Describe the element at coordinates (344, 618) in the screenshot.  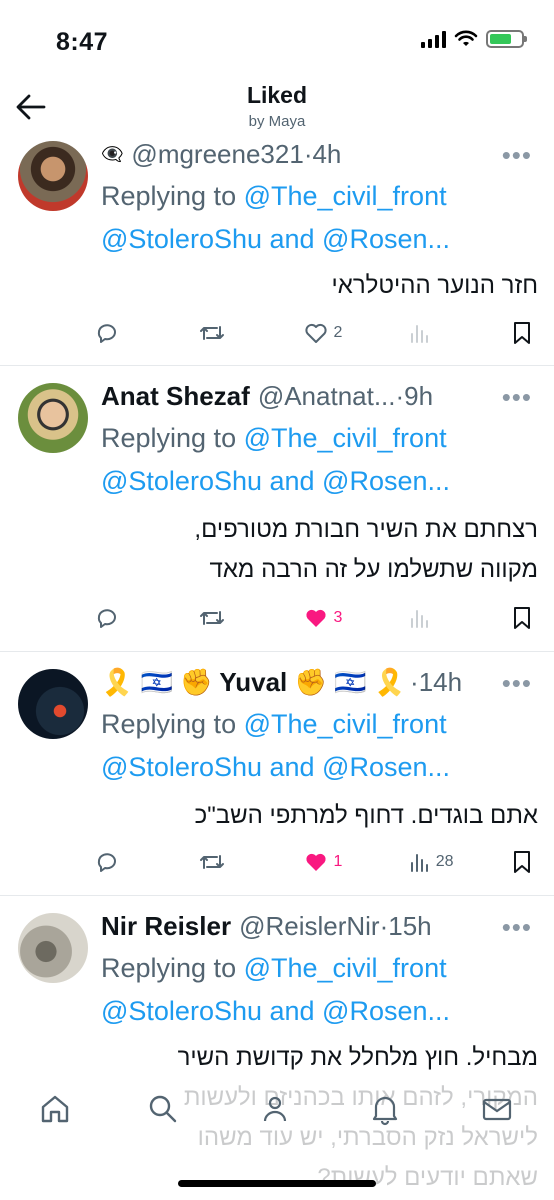
I see `like-button: 3` at that location.